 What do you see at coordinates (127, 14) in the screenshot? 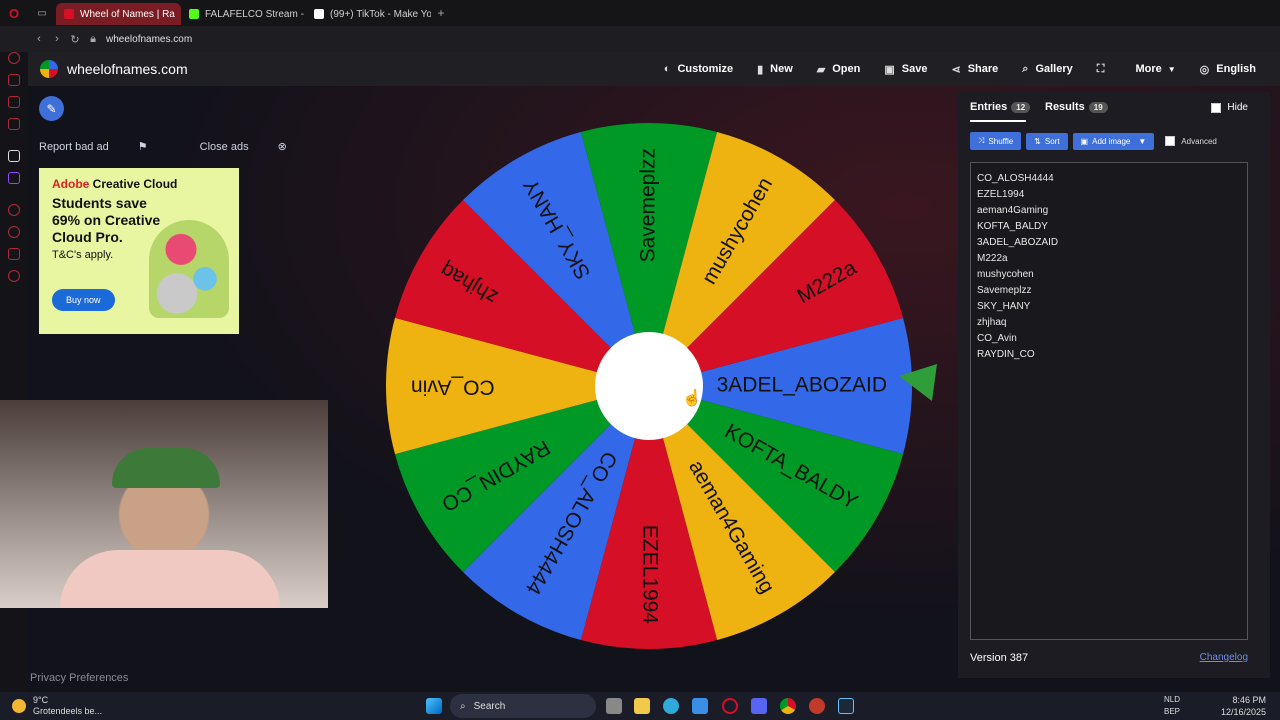
I see `tab-title: Wheel of Names | Ra` at bounding box center [127, 14].